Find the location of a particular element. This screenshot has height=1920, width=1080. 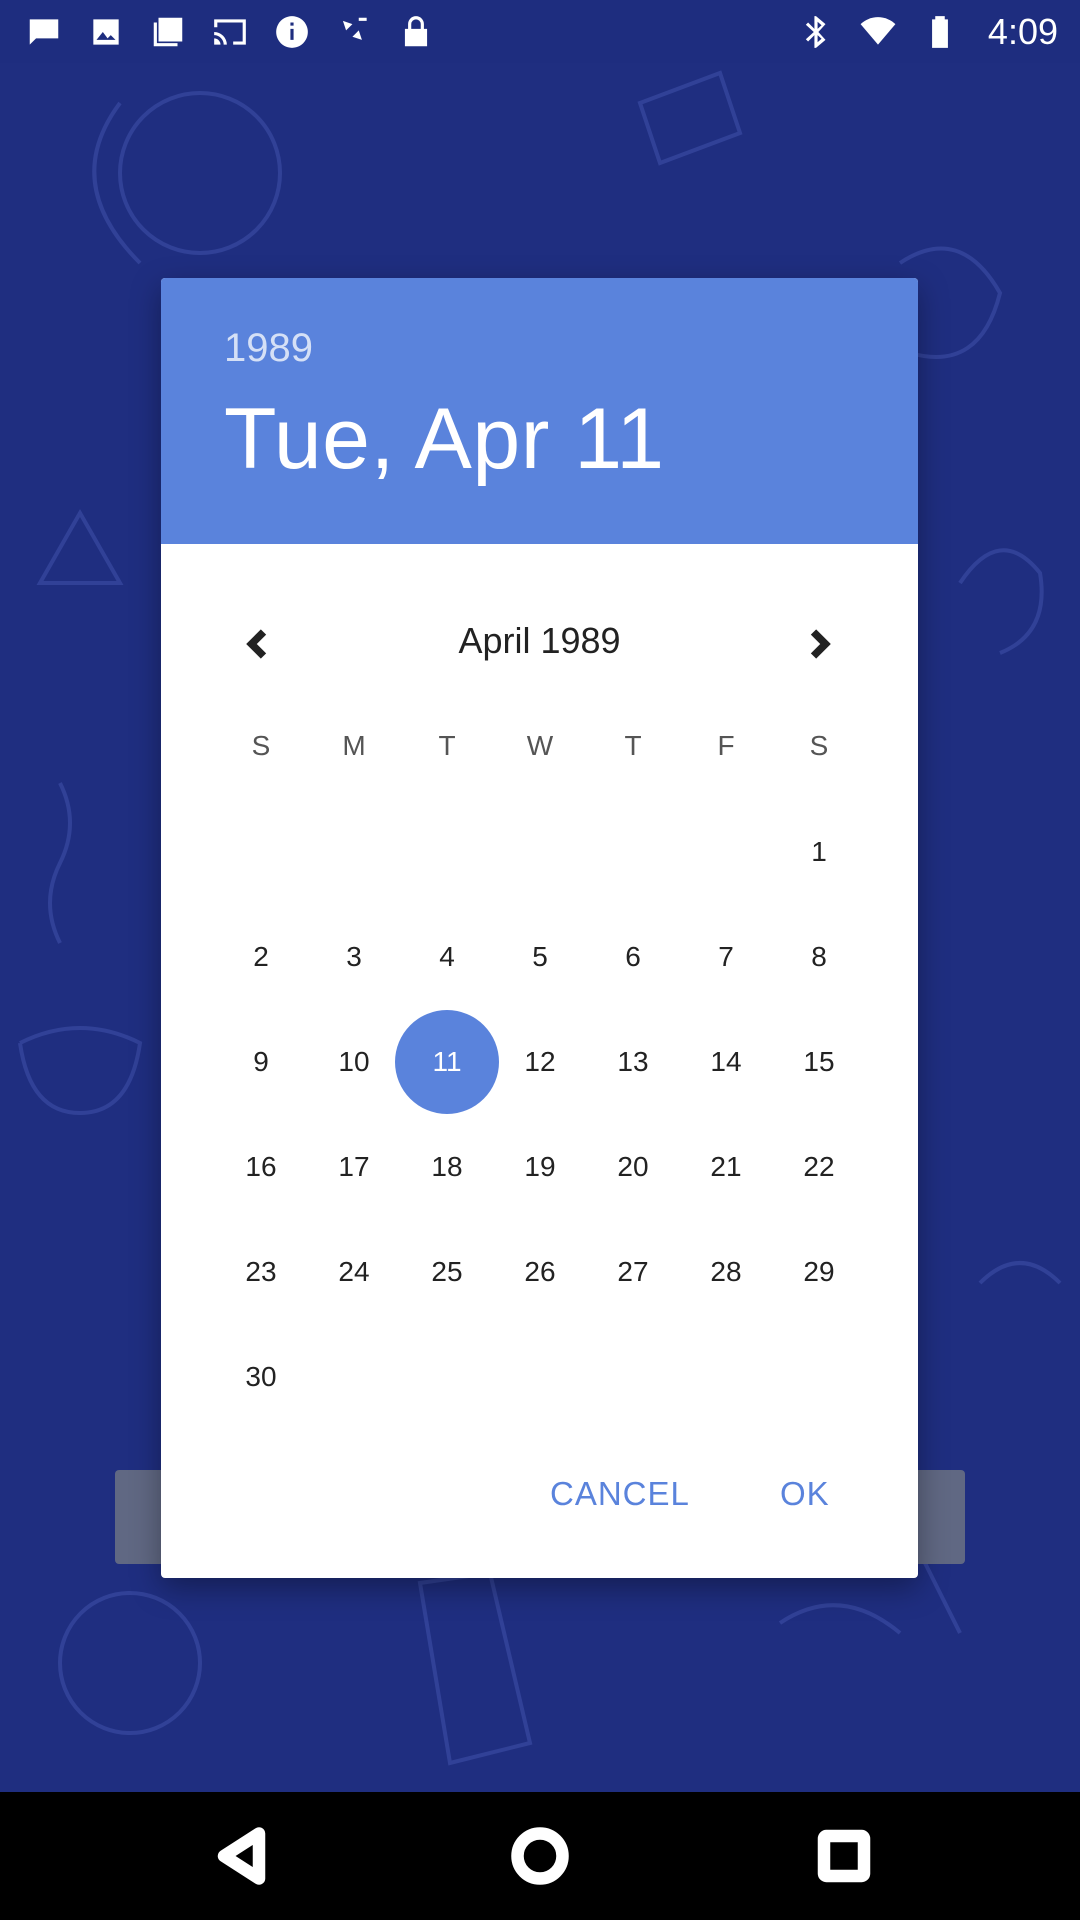

gallery-icon is located at coordinates (168, 32).